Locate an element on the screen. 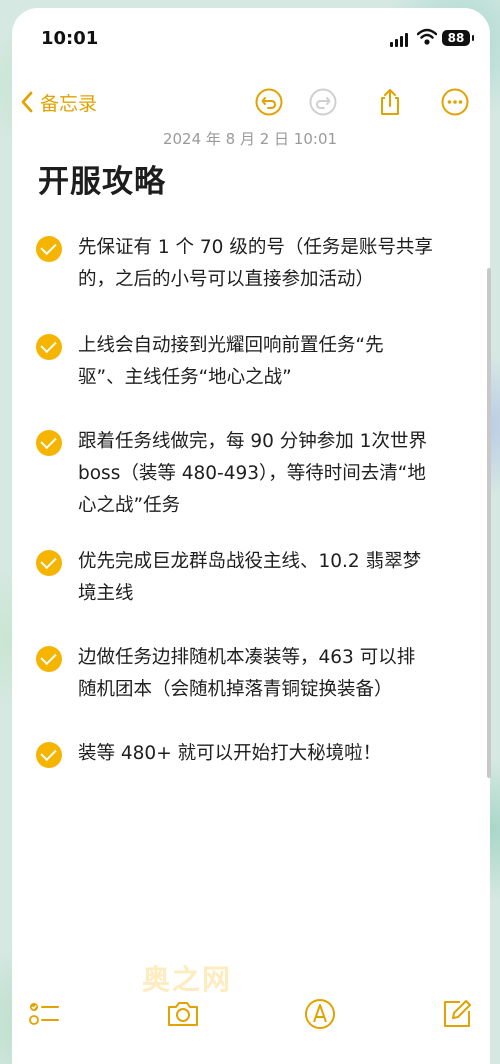 This screenshot has width=500, height=1064. checklist-icon is located at coordinates (44, 1014).